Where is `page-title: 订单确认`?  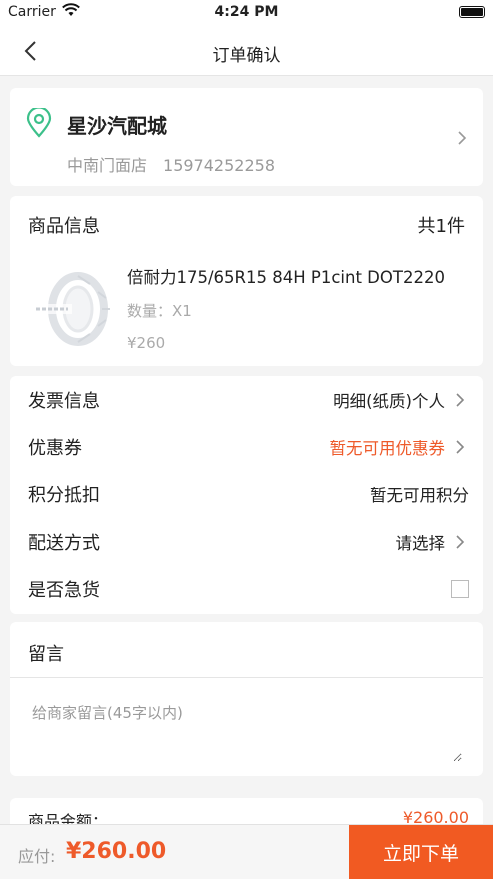 page-title: 订单确认 is located at coordinates (246, 56).